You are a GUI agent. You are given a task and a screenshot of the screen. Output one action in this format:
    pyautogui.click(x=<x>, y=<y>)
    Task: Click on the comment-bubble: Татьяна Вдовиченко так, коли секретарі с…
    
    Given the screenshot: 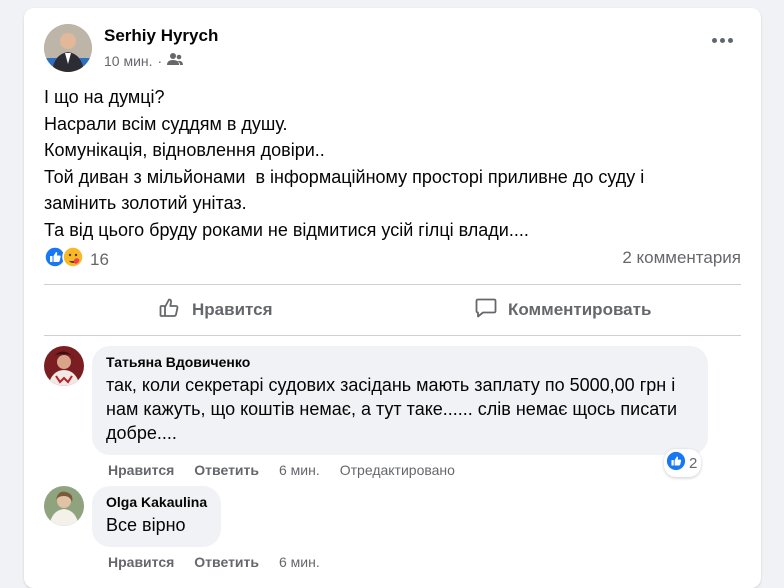 What is the action you would take?
    pyautogui.click(x=400, y=400)
    